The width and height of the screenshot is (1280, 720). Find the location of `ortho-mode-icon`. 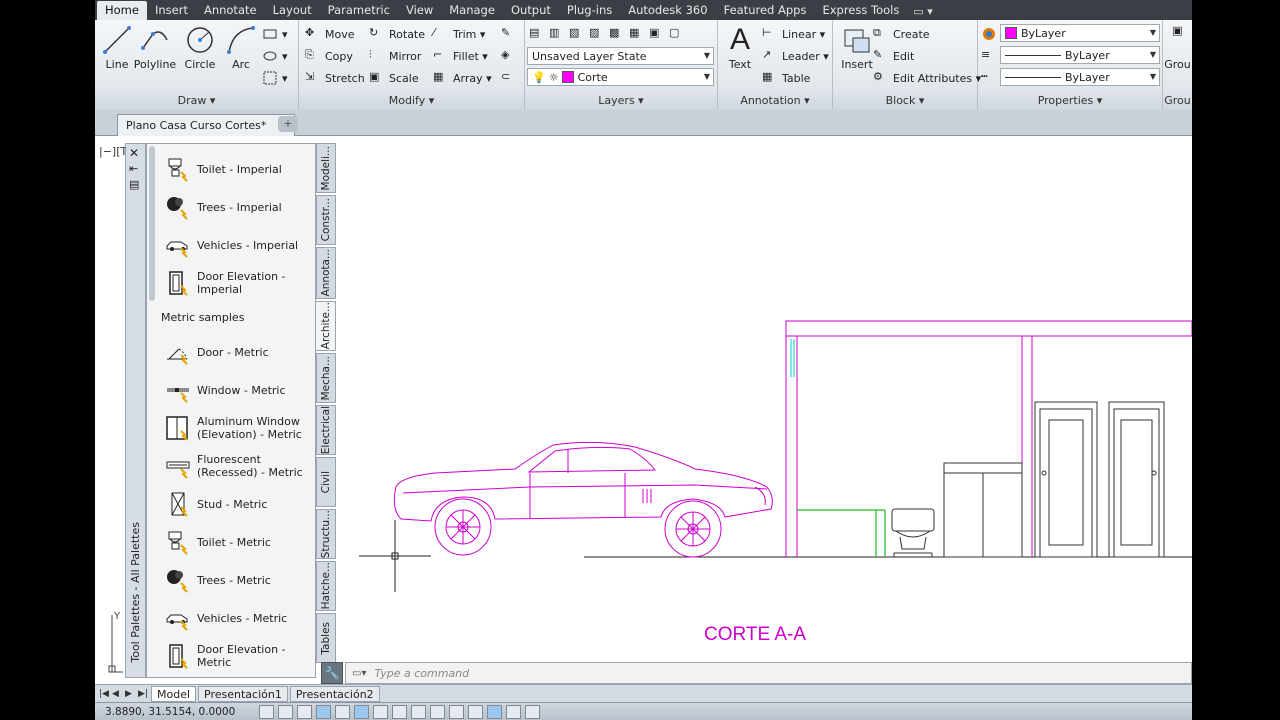

ortho-mode-icon is located at coordinates (323, 711).